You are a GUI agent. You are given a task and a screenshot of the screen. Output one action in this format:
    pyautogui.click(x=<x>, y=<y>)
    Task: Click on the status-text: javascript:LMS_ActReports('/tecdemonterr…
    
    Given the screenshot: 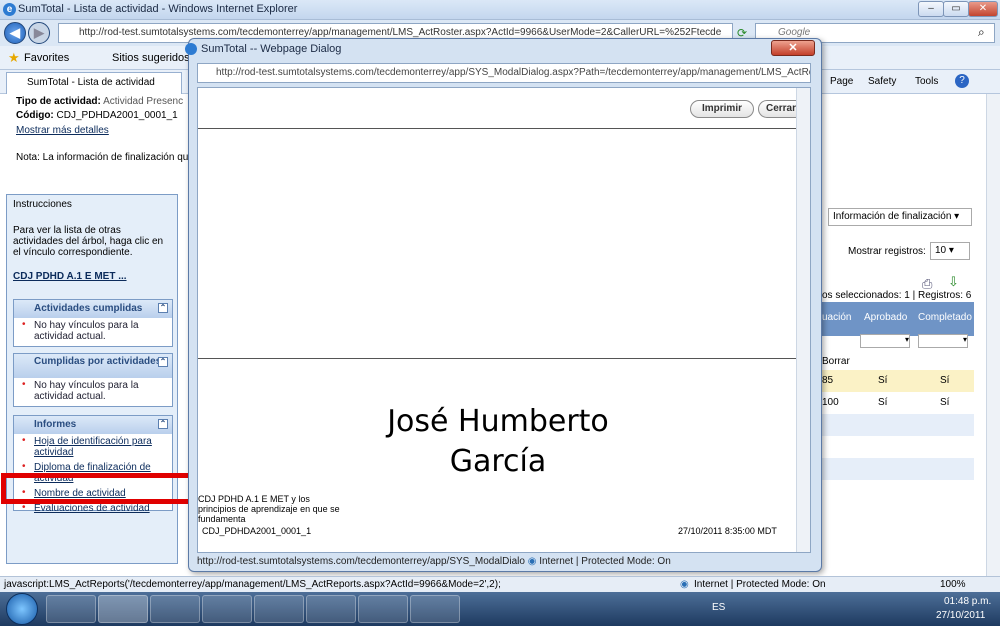 What is the action you would take?
    pyautogui.click(x=252, y=584)
    